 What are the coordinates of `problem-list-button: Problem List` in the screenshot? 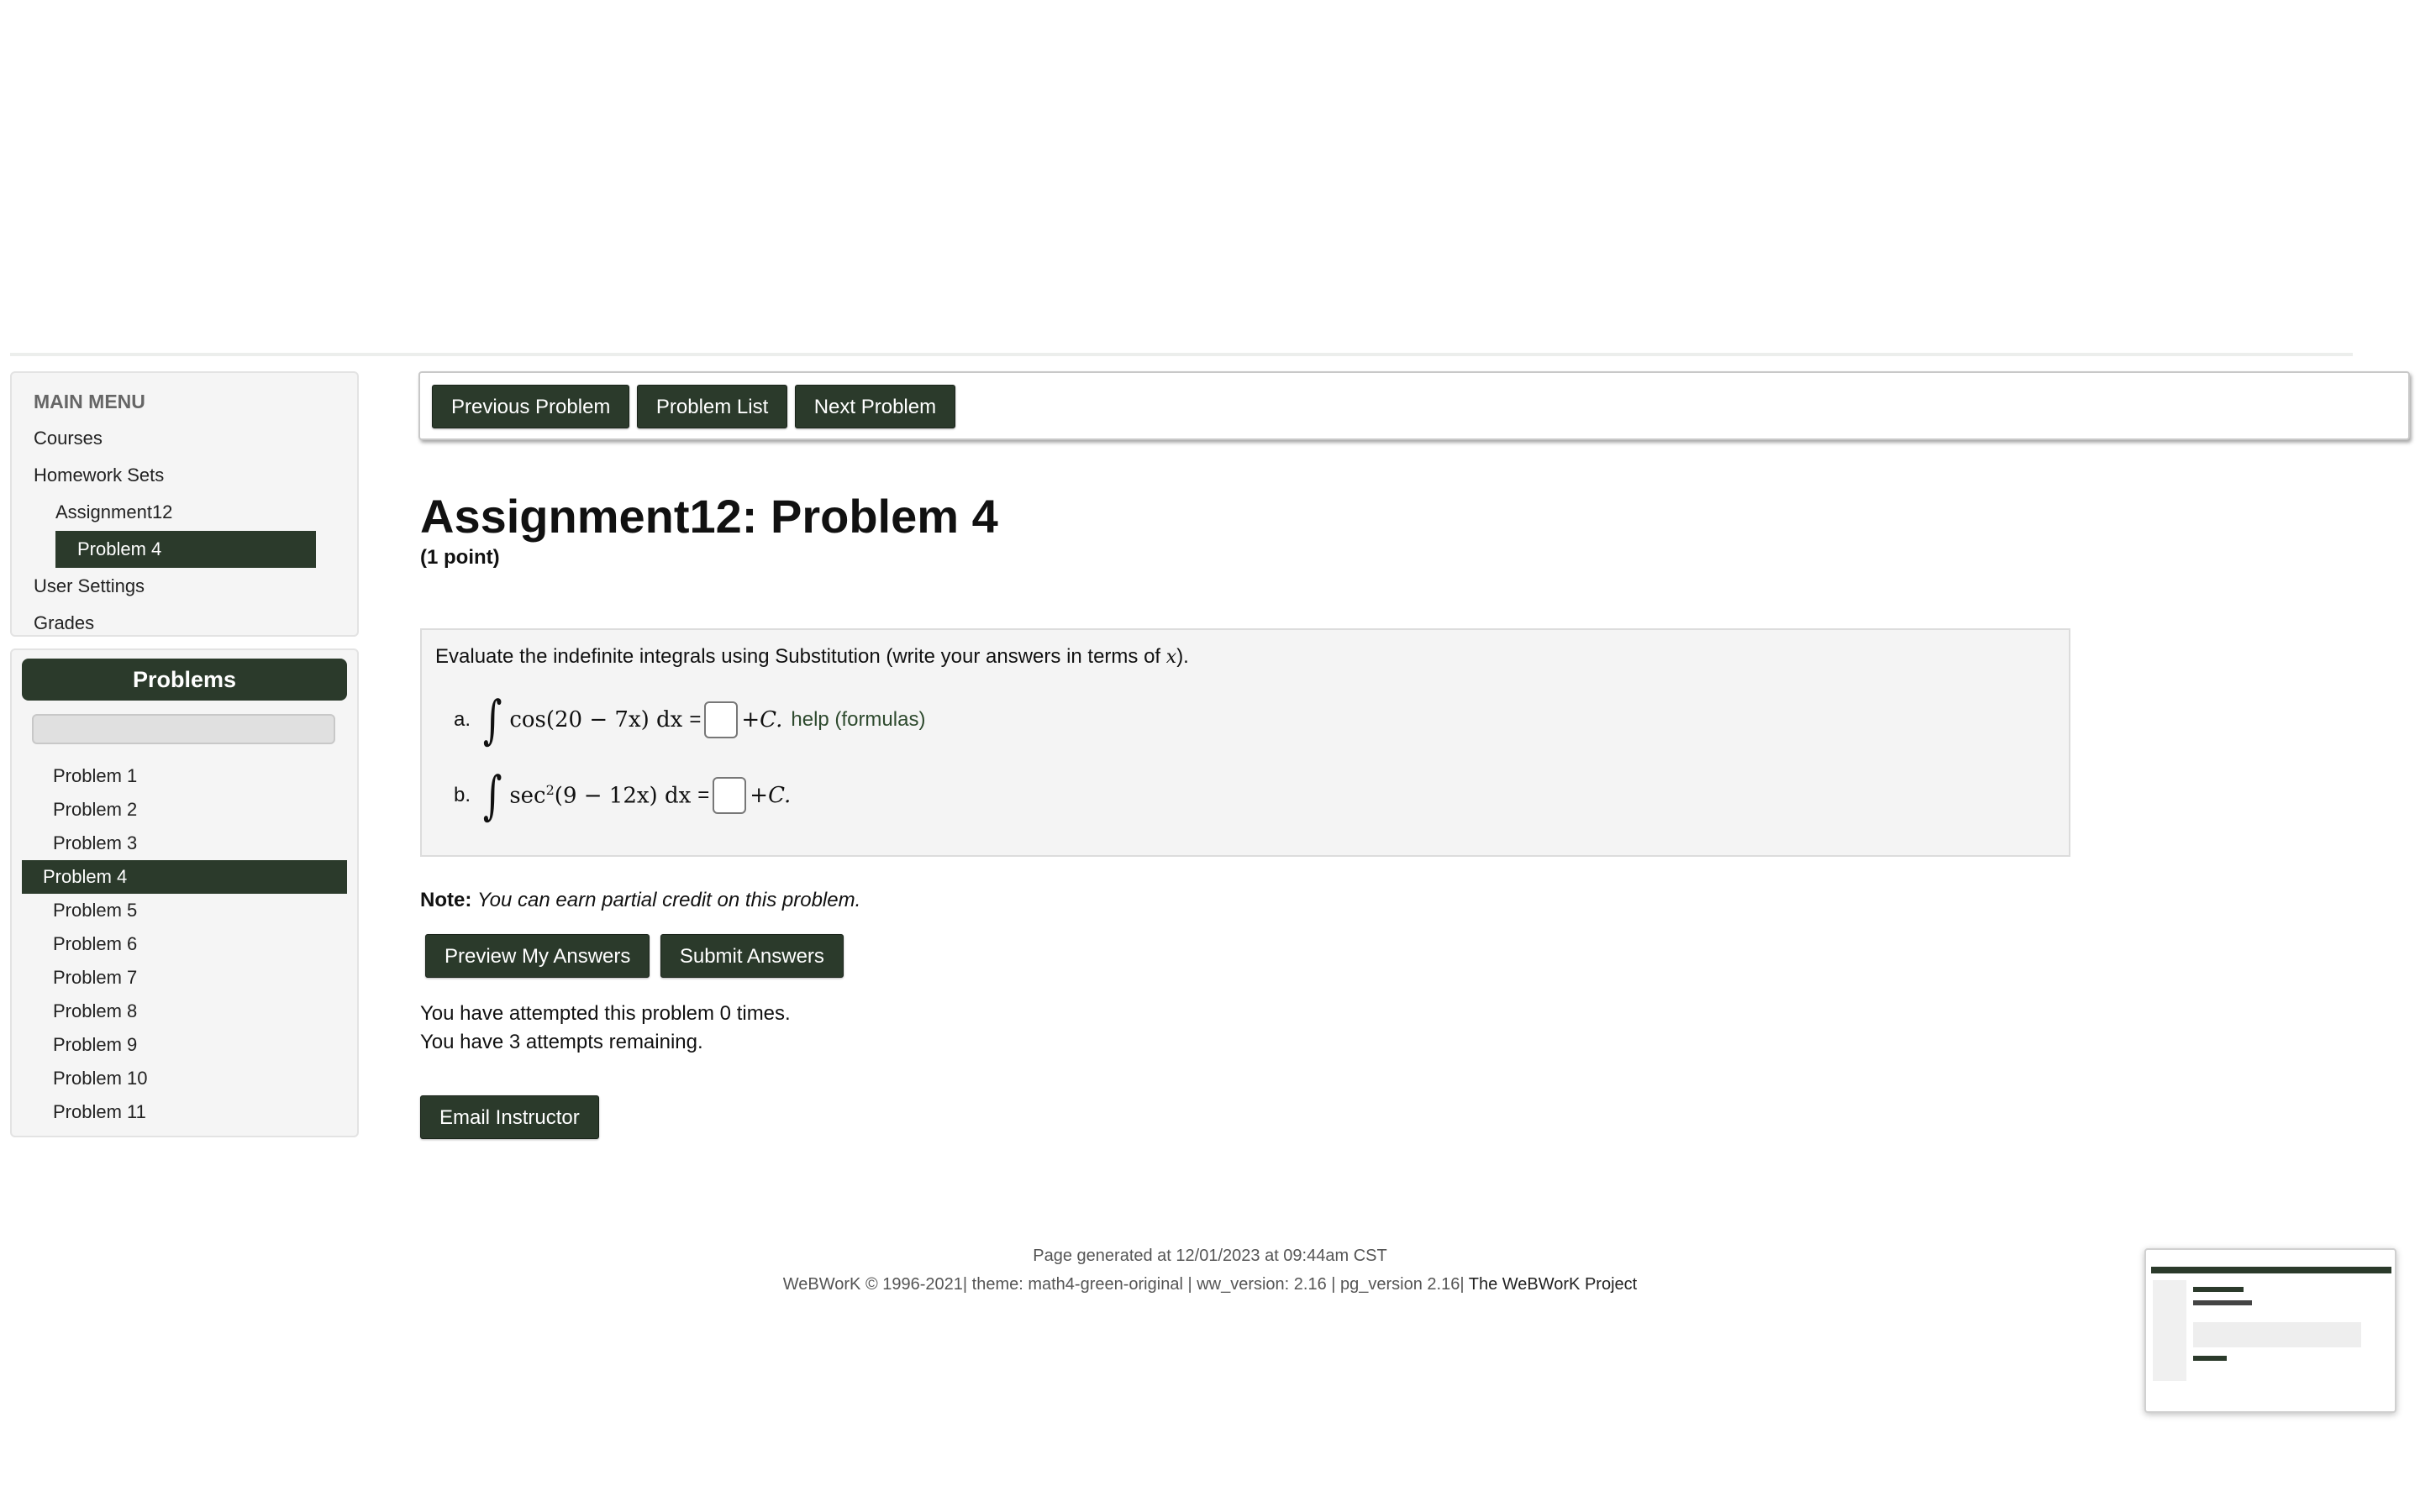 It's located at (712, 406).